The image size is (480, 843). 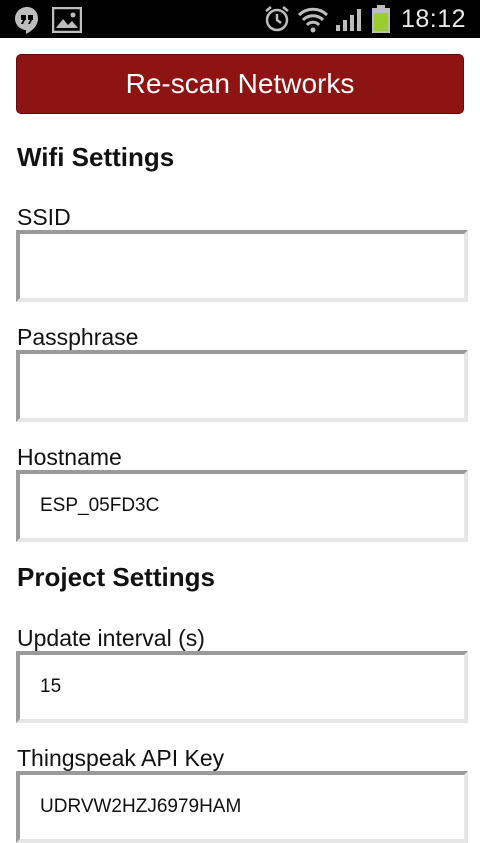 What do you see at coordinates (242, 687) in the screenshot?
I see `update-interval-input: 15` at bounding box center [242, 687].